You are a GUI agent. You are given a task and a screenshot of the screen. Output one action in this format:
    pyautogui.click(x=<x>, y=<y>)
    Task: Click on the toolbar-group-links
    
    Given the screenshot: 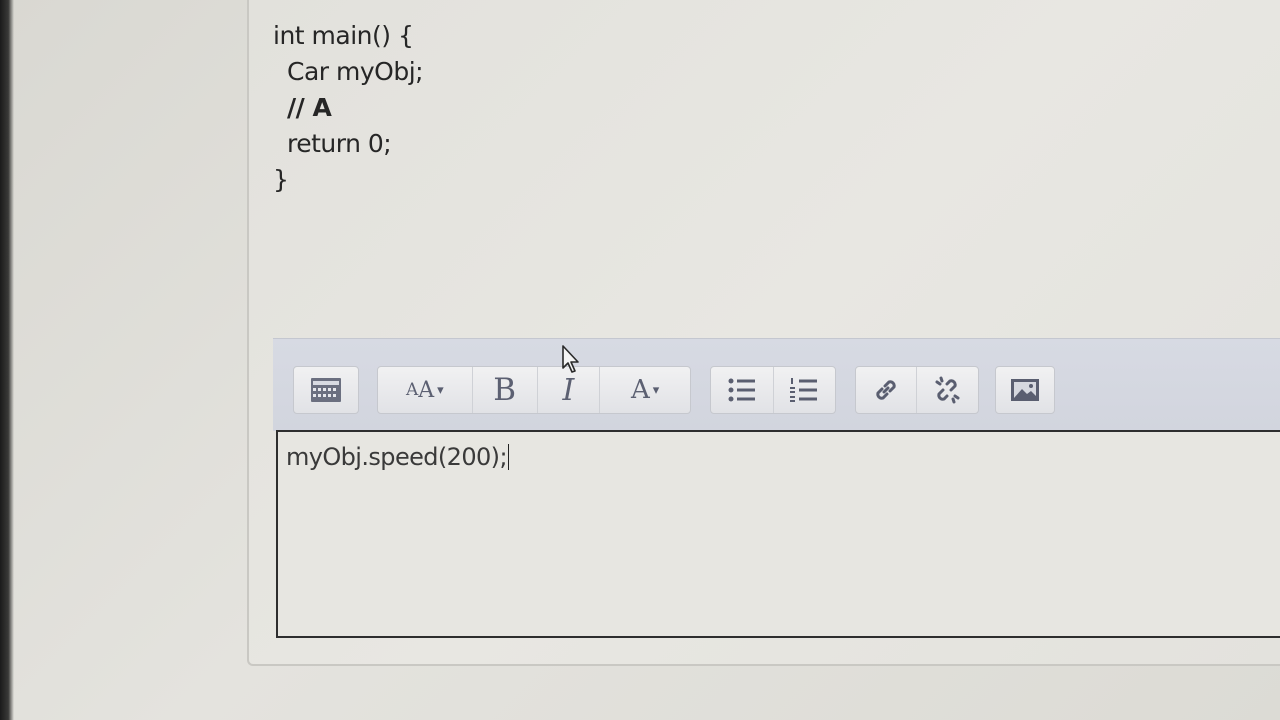 What is the action you would take?
    pyautogui.click(x=917, y=390)
    